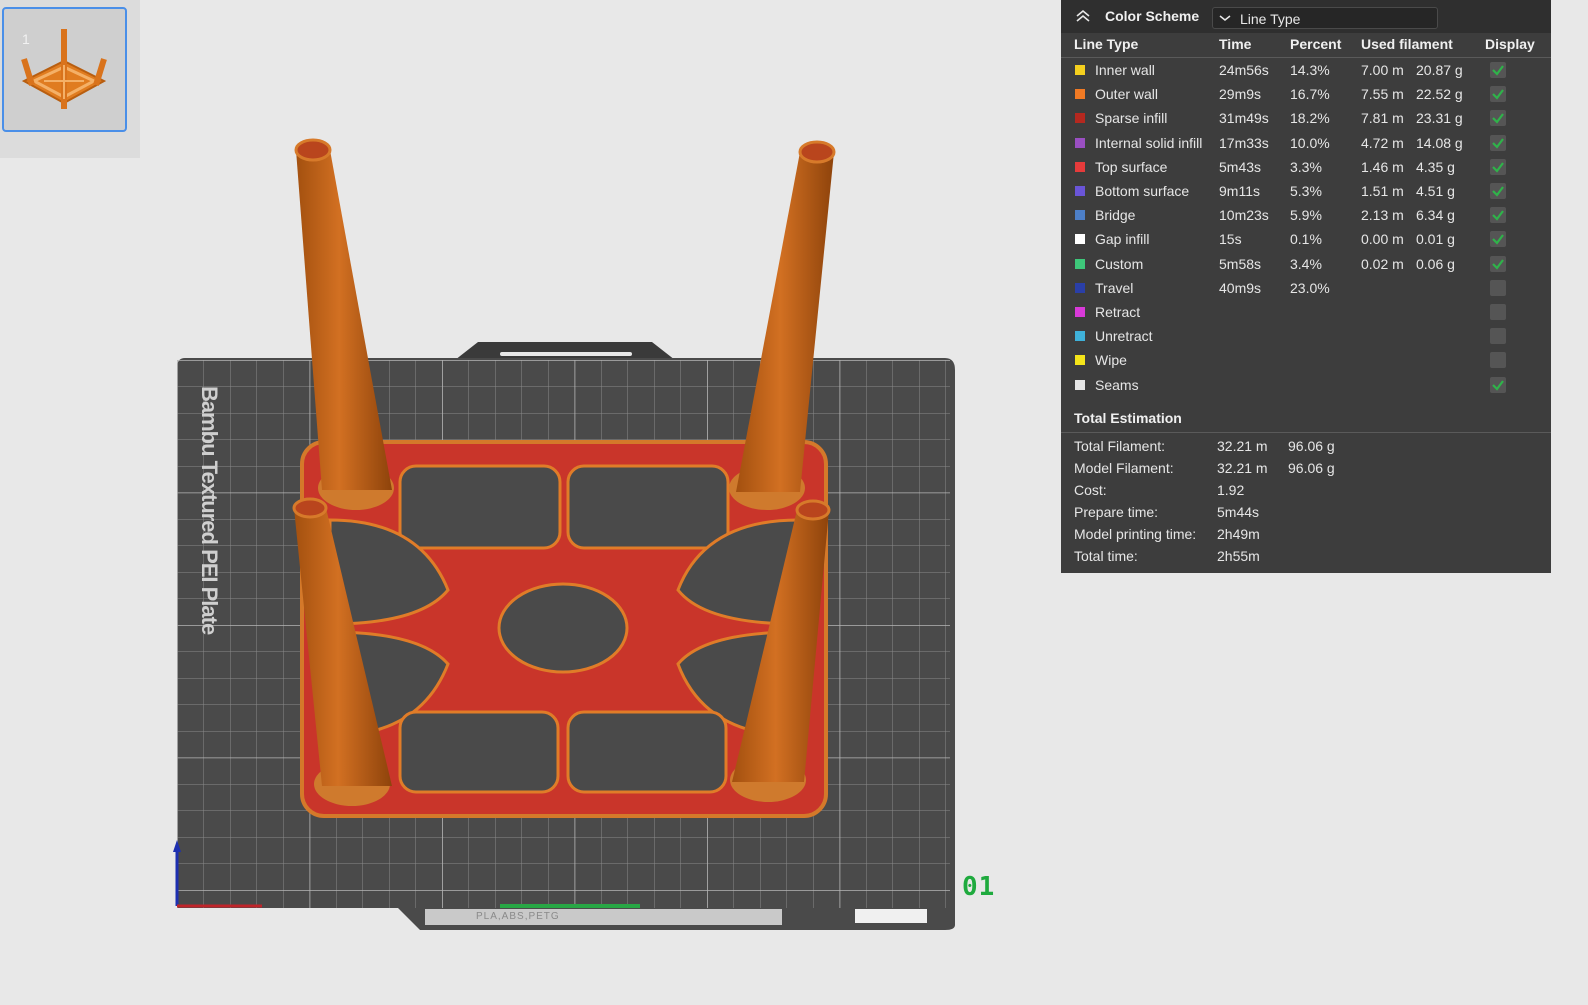 This screenshot has width=1588, height=1005. Describe the element at coordinates (1382, 94) in the screenshot. I see `line-type-length: 7.55 m` at that location.